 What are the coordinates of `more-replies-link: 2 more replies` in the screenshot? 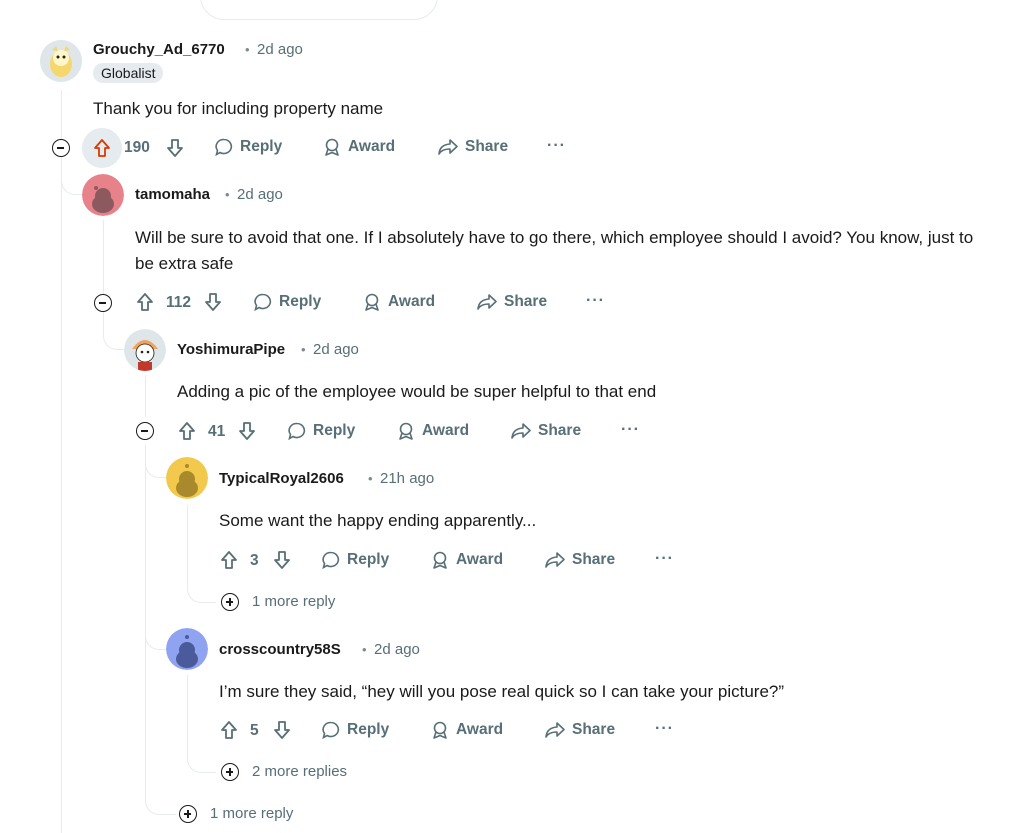 It's located at (299, 771).